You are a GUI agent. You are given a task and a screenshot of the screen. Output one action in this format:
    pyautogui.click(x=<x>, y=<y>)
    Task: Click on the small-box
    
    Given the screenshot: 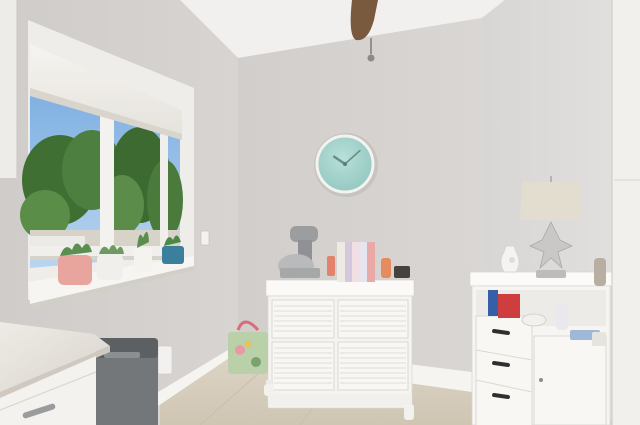 What is the action you would take?
    pyautogui.click(x=402, y=272)
    